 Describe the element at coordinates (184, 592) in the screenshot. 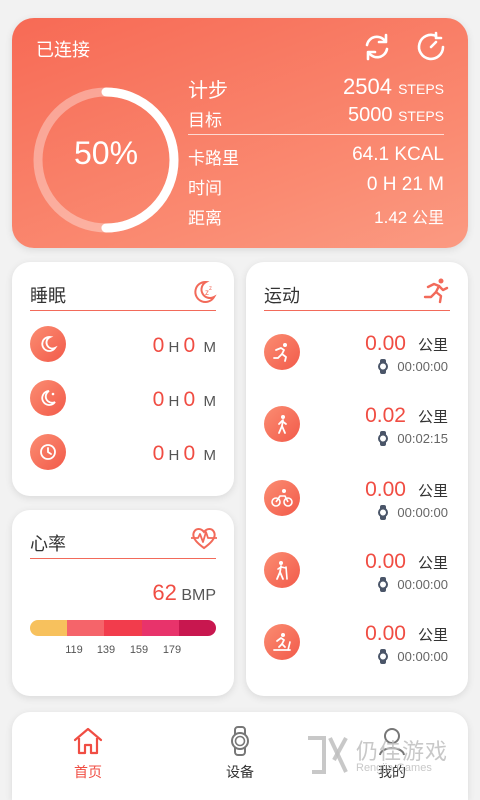

I see `heart-rate-value: 62 BMP` at that location.